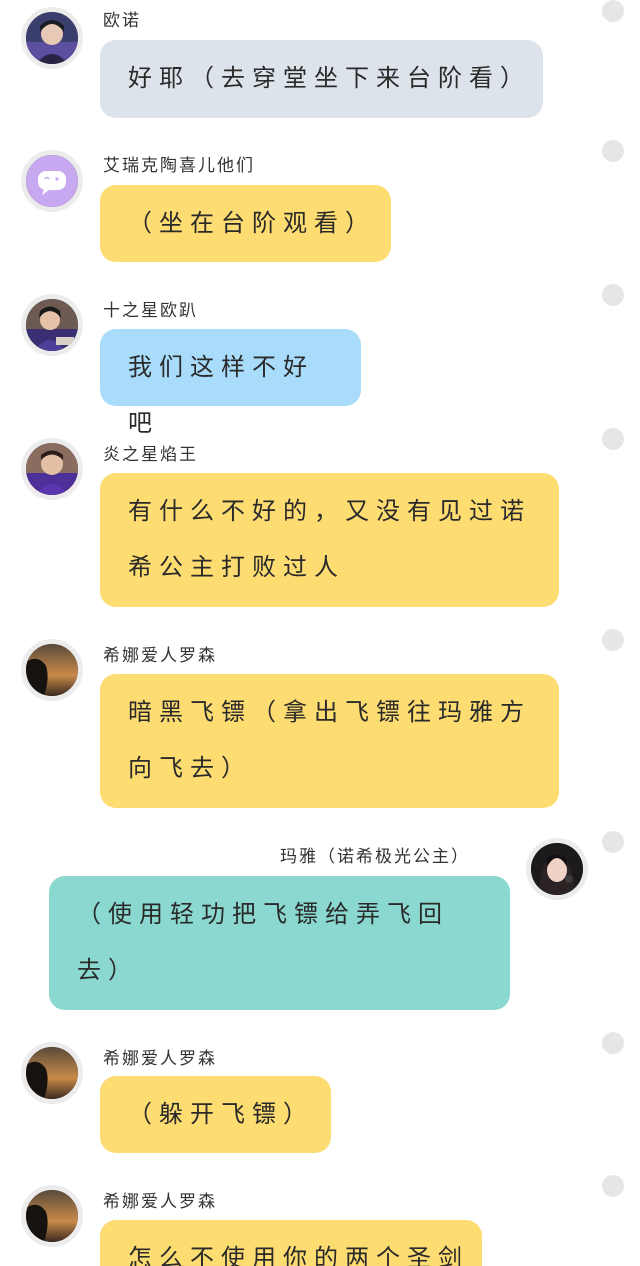 The height and width of the screenshot is (1266, 640). What do you see at coordinates (245, 223) in the screenshot?
I see `message-bubble: （坐在台阶观看）` at bounding box center [245, 223].